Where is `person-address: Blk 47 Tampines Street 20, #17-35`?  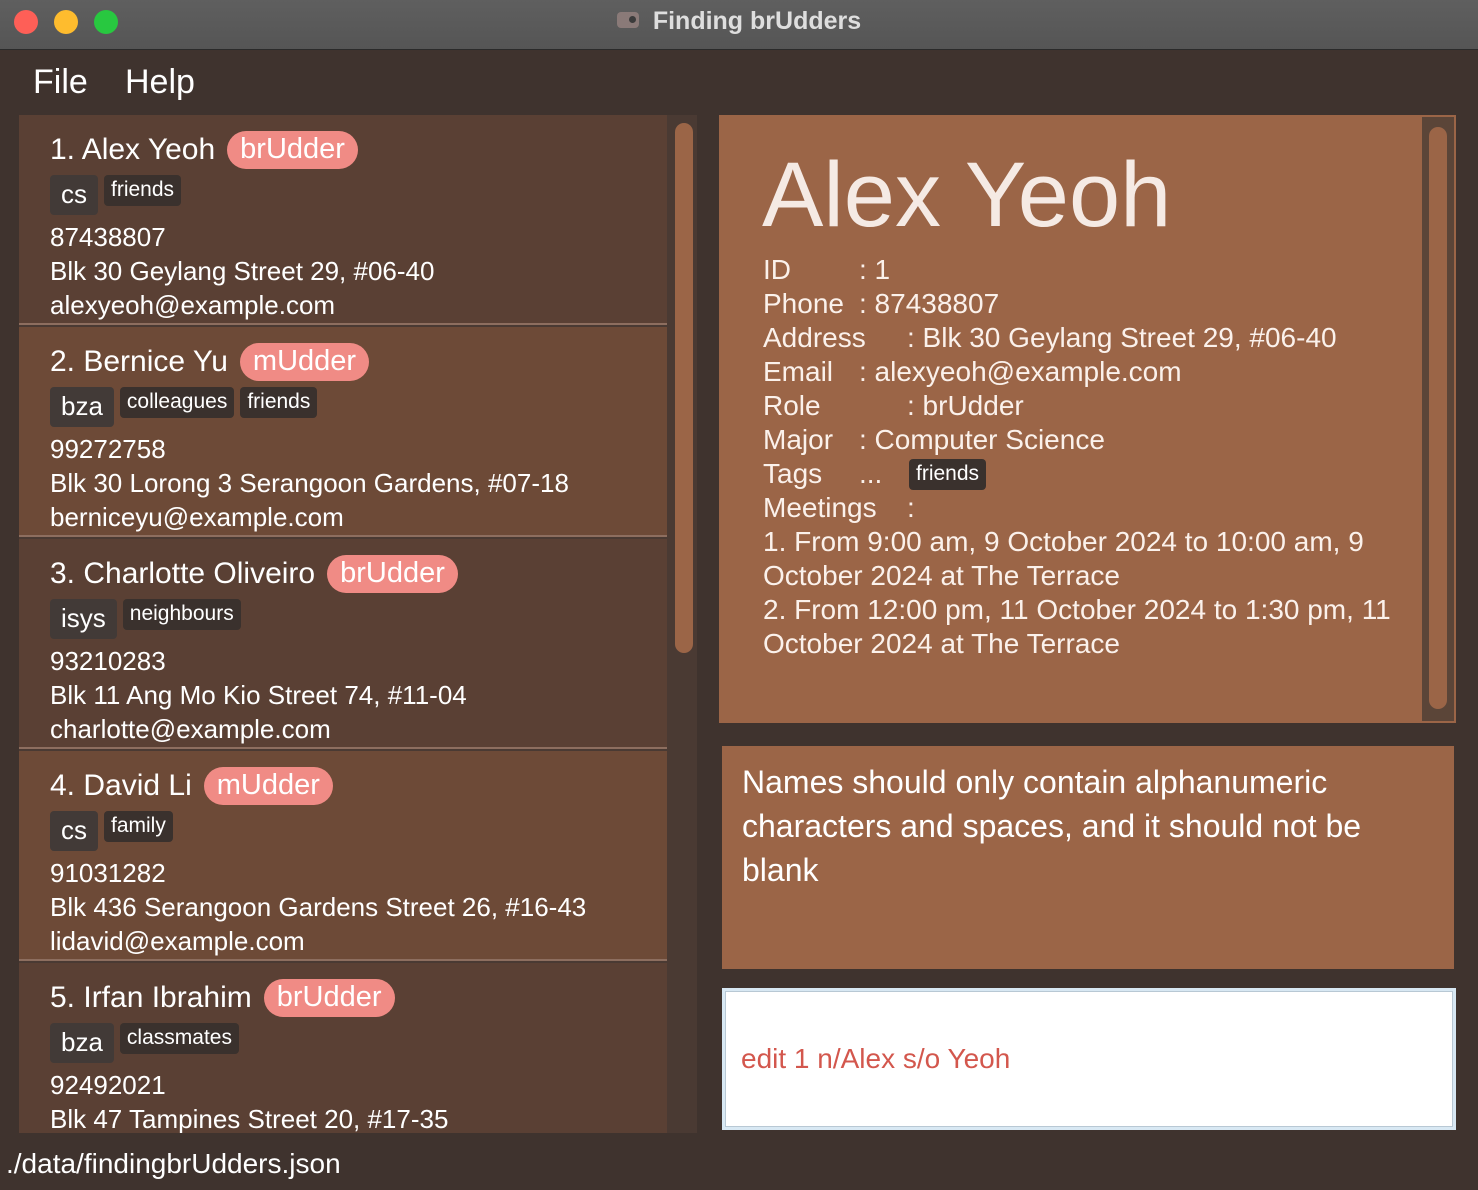 person-address: Blk 47 Tampines Street 20, #17-35 is located at coordinates (249, 1118).